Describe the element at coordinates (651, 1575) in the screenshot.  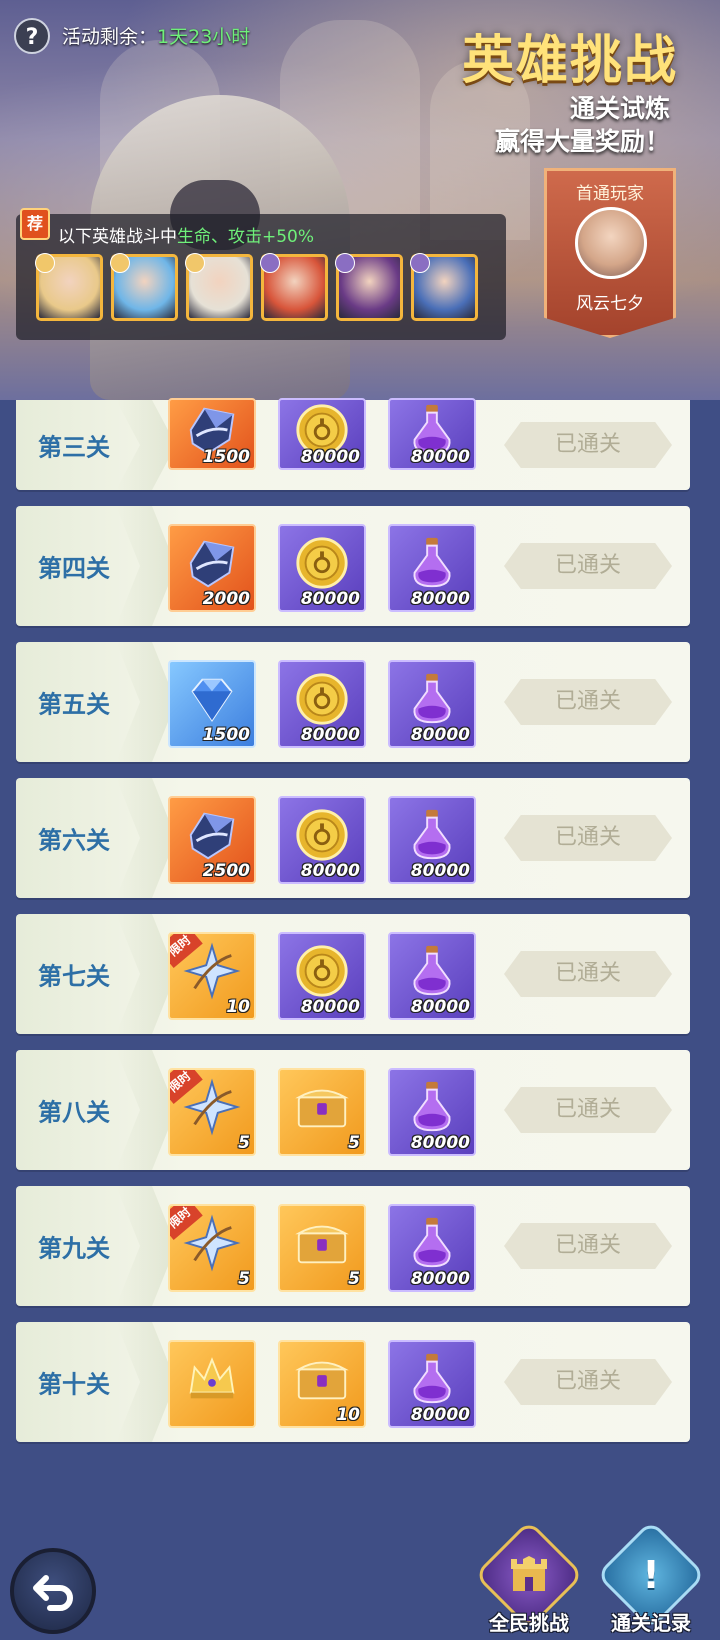
I see `exclamation-icon: !` at that location.